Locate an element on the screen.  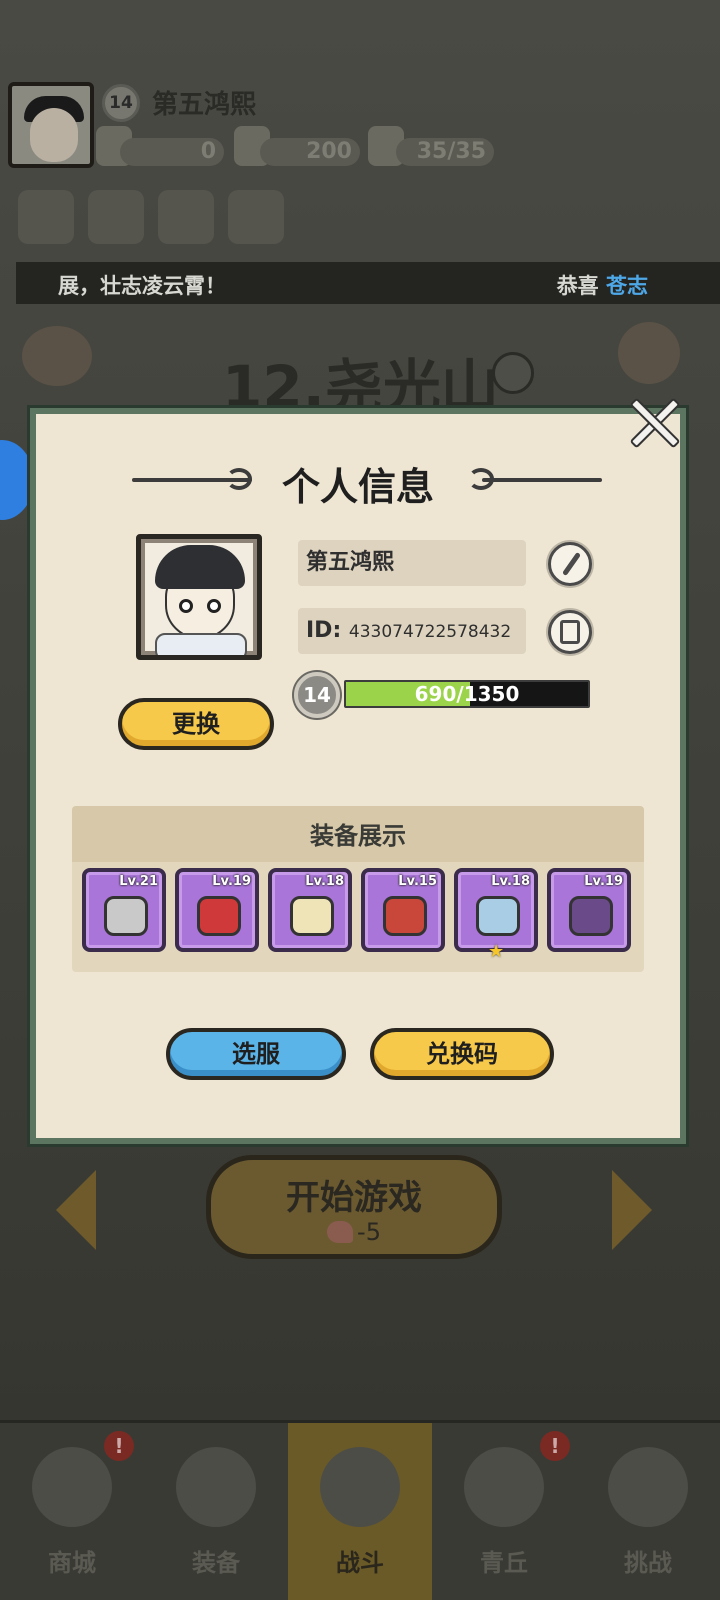
copy-id-icon is located at coordinates (570, 632).